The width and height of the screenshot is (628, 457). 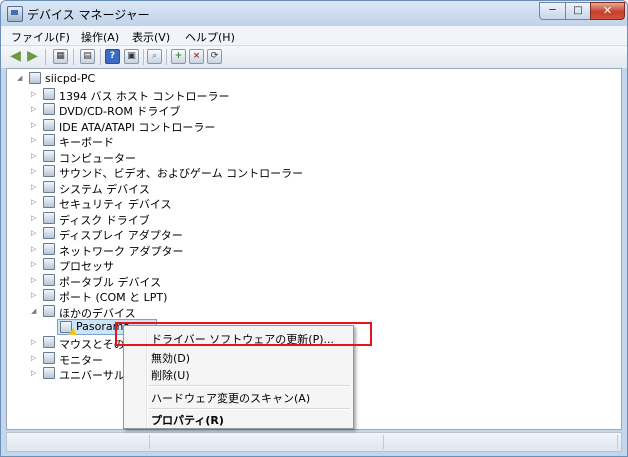 I want to click on tree-category-label: システム デバイス, so click(x=104, y=189).